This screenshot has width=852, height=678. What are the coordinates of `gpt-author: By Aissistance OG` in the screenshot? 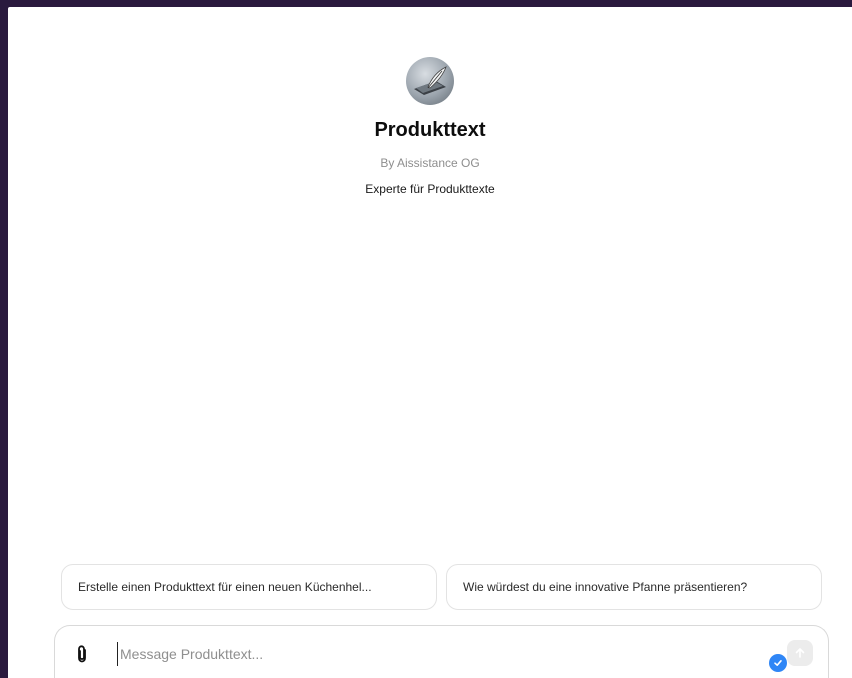 It's located at (430, 163).